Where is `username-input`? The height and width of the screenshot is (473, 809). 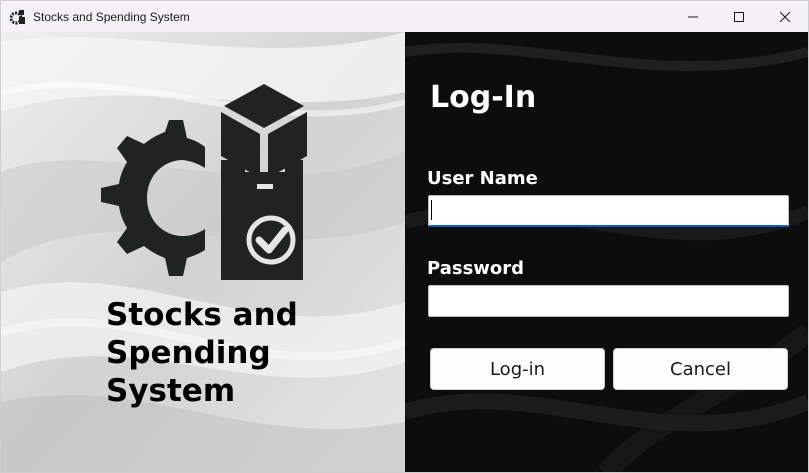
username-input is located at coordinates (608, 211).